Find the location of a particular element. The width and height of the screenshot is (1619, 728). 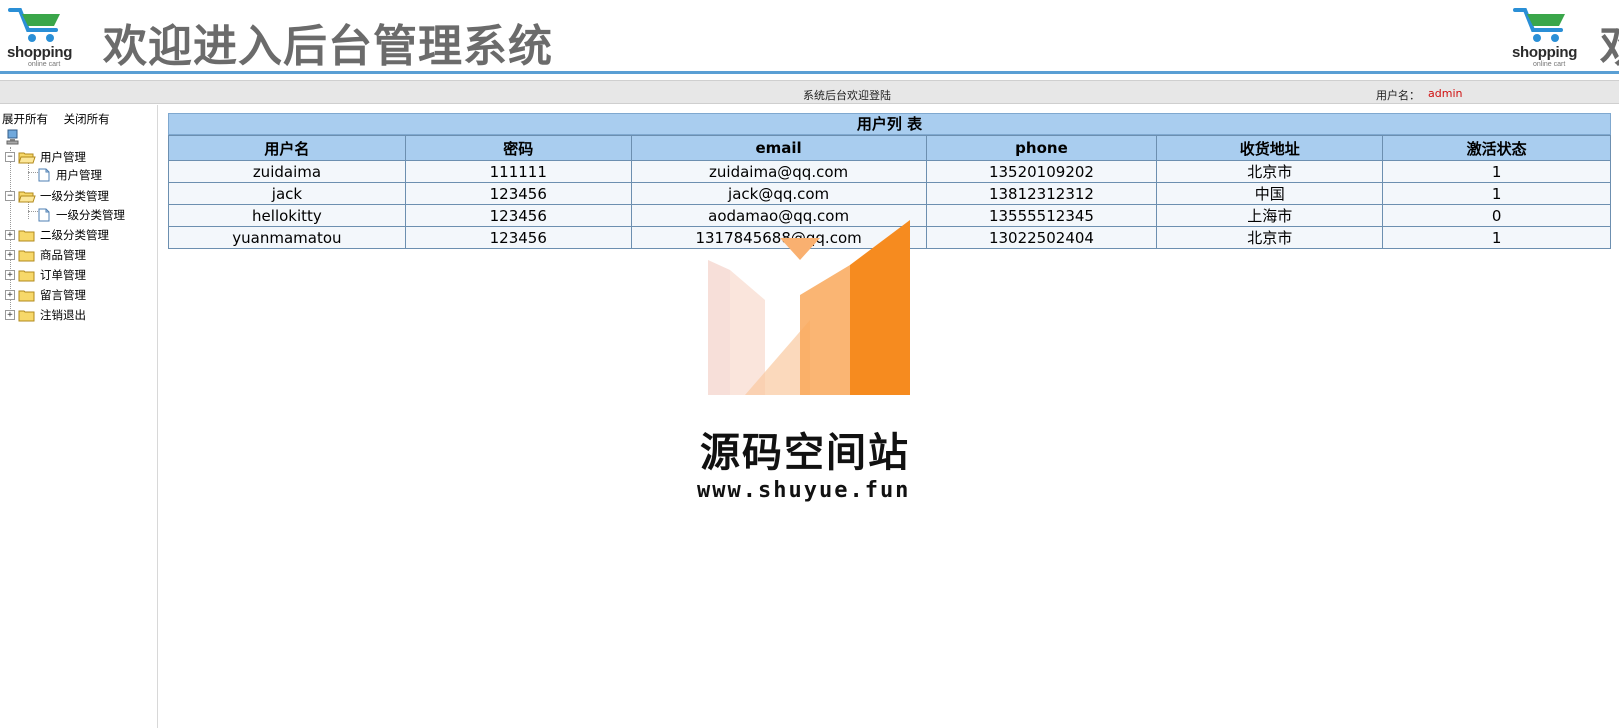

column-header: email is located at coordinates (778, 148).